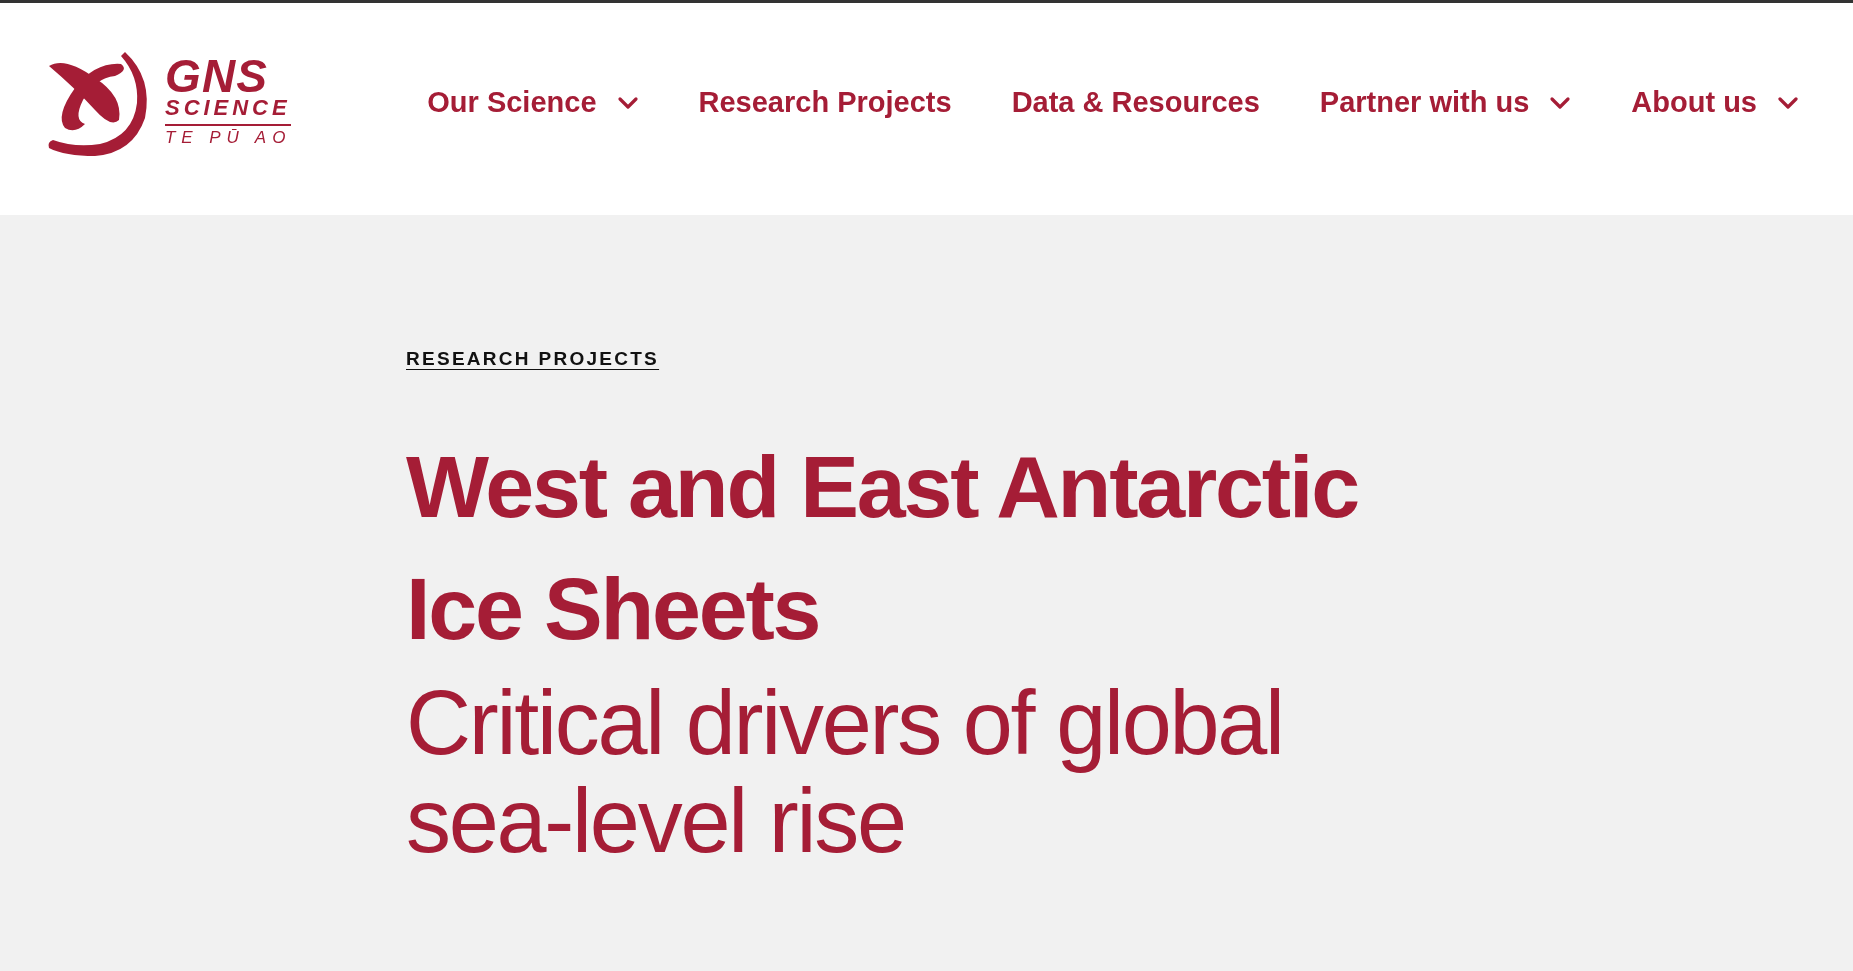  Describe the element at coordinates (533, 103) in the screenshot. I see `nav-link: Our Science` at that location.